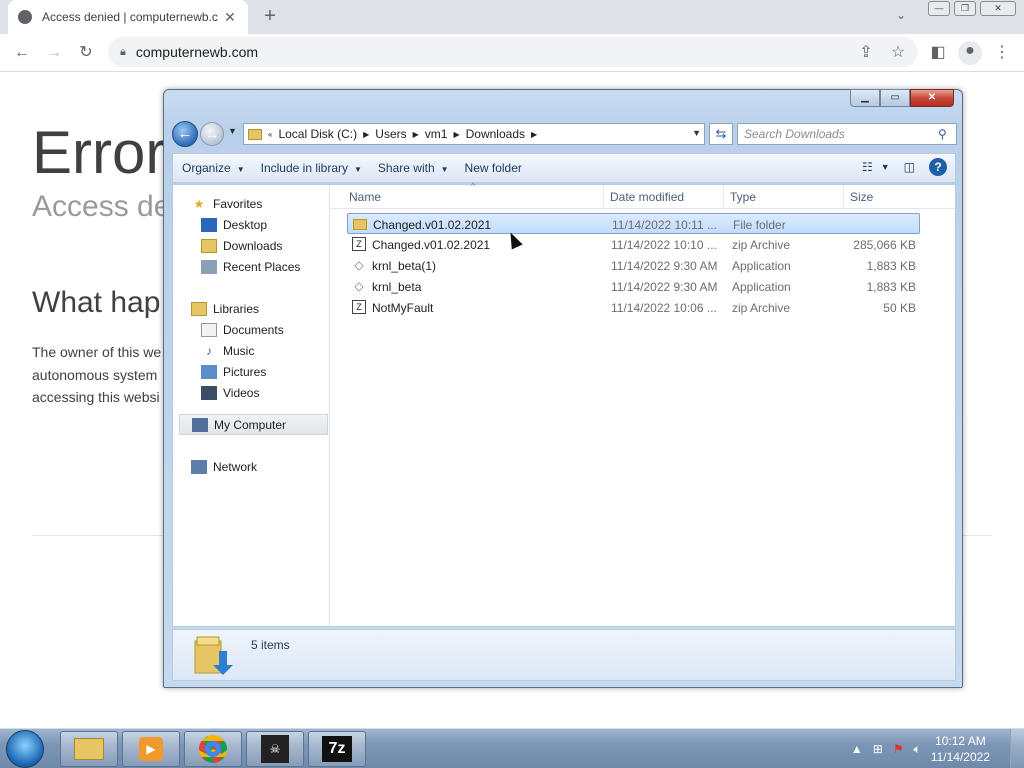 The height and width of the screenshot is (768, 1024). What do you see at coordinates (696, 133) in the screenshot?
I see `address-dropdown-icon: ▼` at bounding box center [696, 133].